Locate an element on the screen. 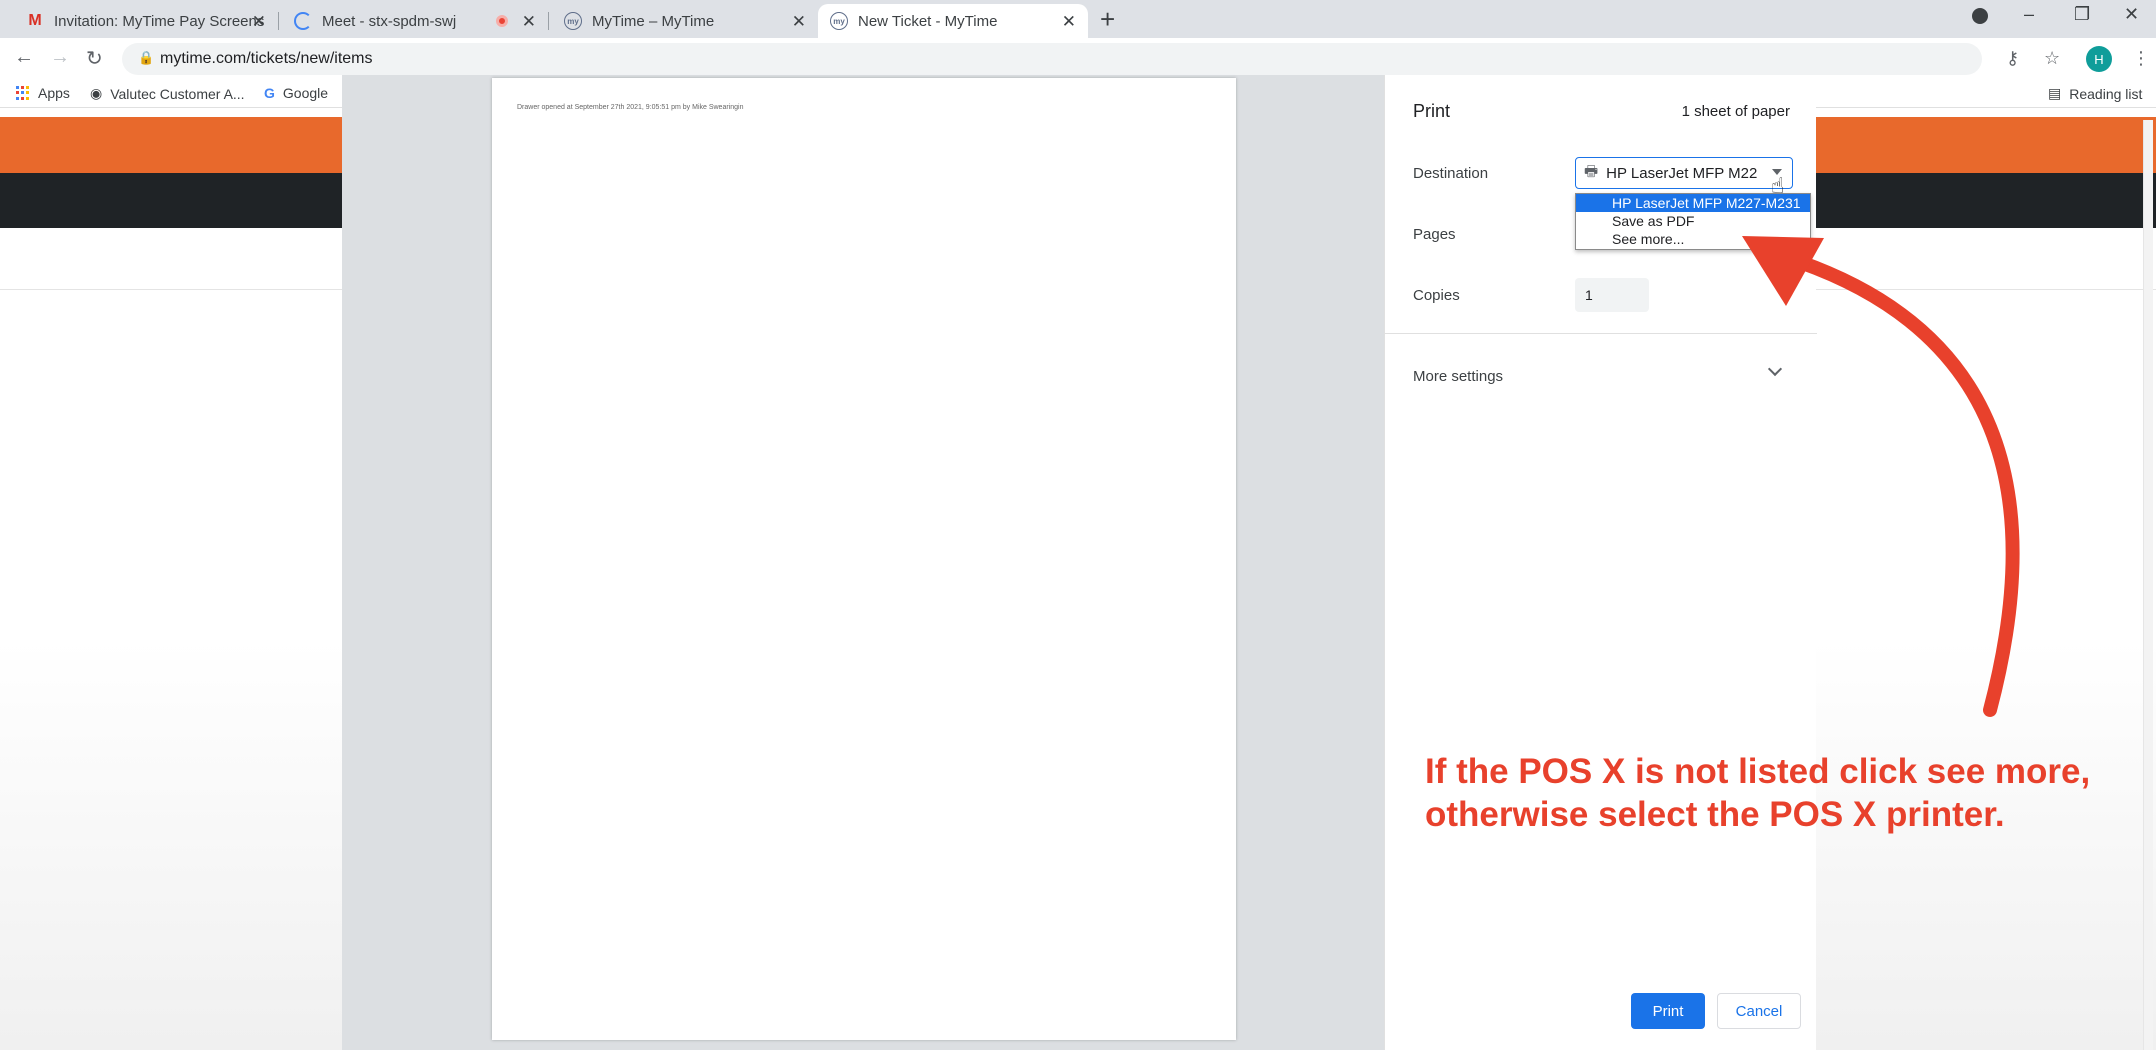 The image size is (2156, 1050). profile-avatar: H is located at coordinates (2099, 59).